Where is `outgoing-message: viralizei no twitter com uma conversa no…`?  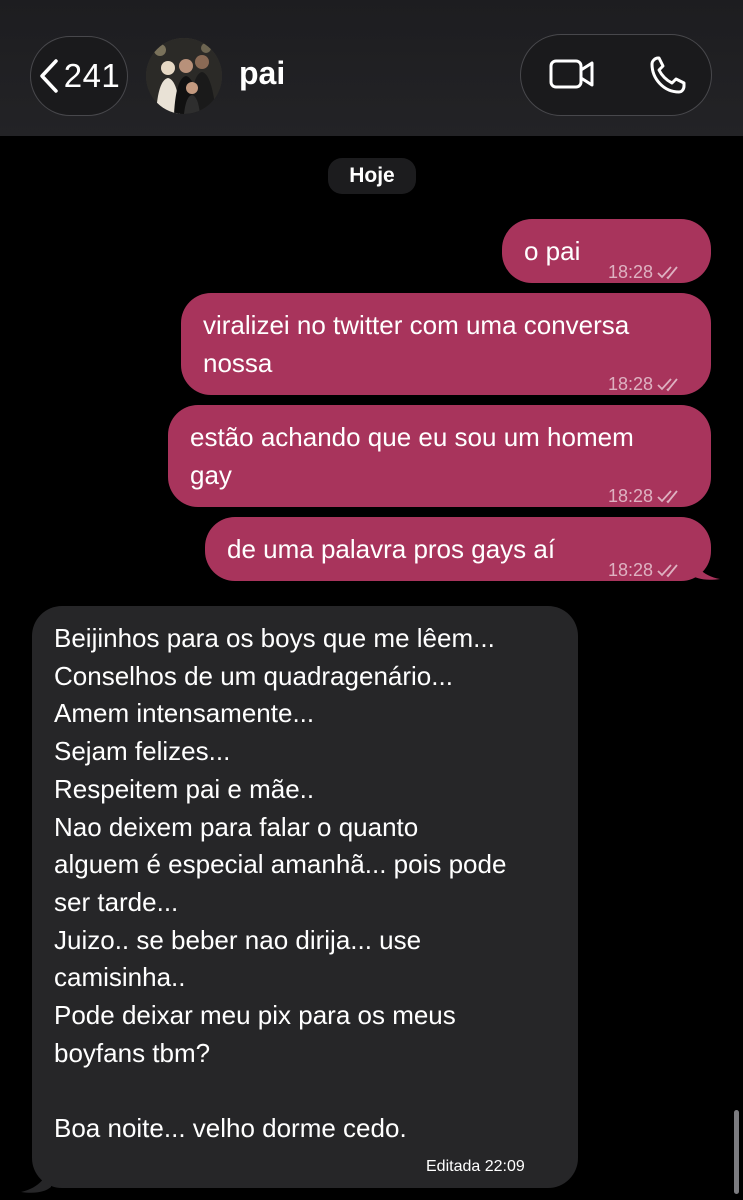
outgoing-message: viralizei no twitter com uma conversa no… is located at coordinates (446, 344).